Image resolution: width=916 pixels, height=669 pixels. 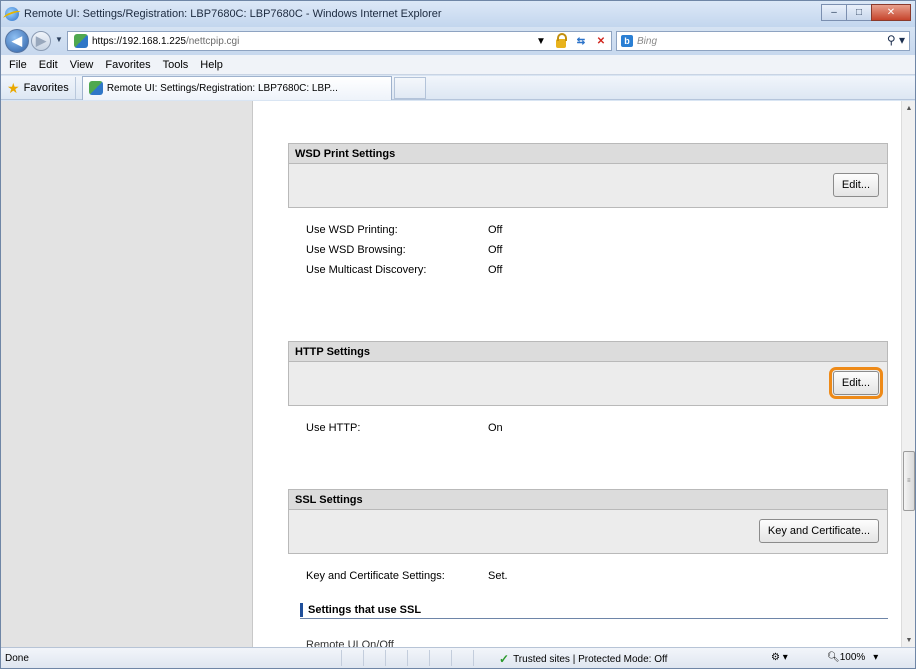 I want to click on subheading-text: Settings that use SSL, so click(x=365, y=609).